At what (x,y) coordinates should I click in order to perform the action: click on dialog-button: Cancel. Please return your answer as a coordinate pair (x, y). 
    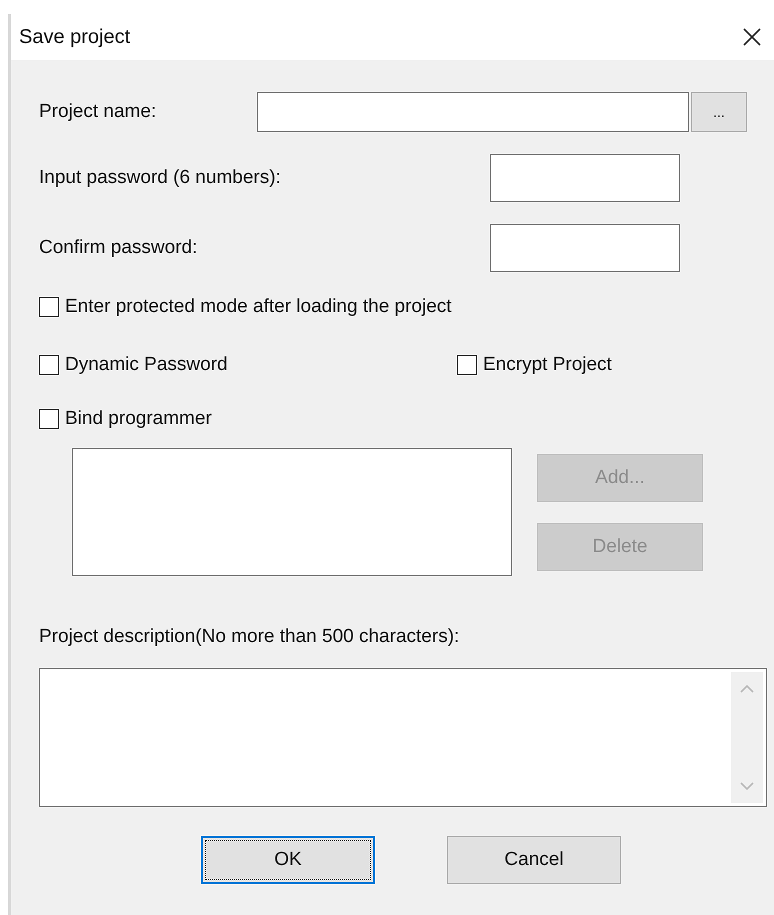
    Looking at the image, I should click on (534, 860).